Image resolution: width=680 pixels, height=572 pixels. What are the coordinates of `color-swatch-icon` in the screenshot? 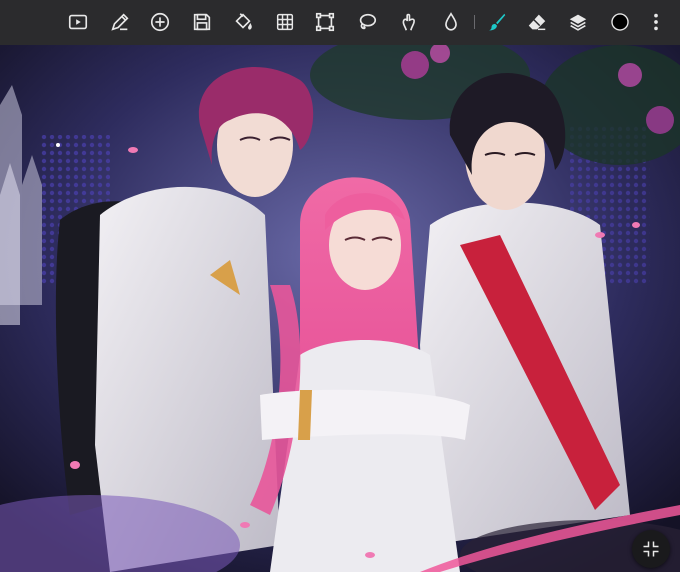 It's located at (620, 22).